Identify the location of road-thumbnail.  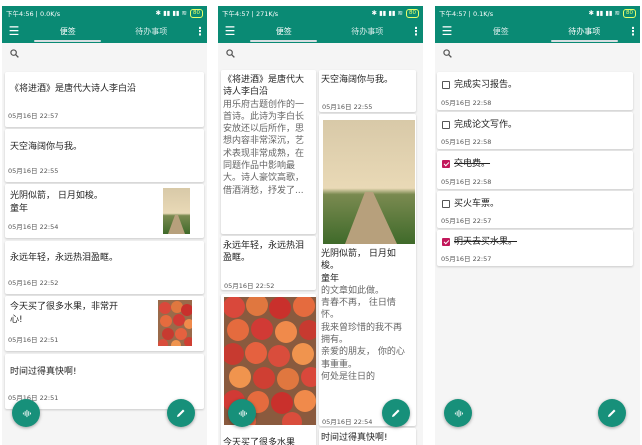
(176, 211).